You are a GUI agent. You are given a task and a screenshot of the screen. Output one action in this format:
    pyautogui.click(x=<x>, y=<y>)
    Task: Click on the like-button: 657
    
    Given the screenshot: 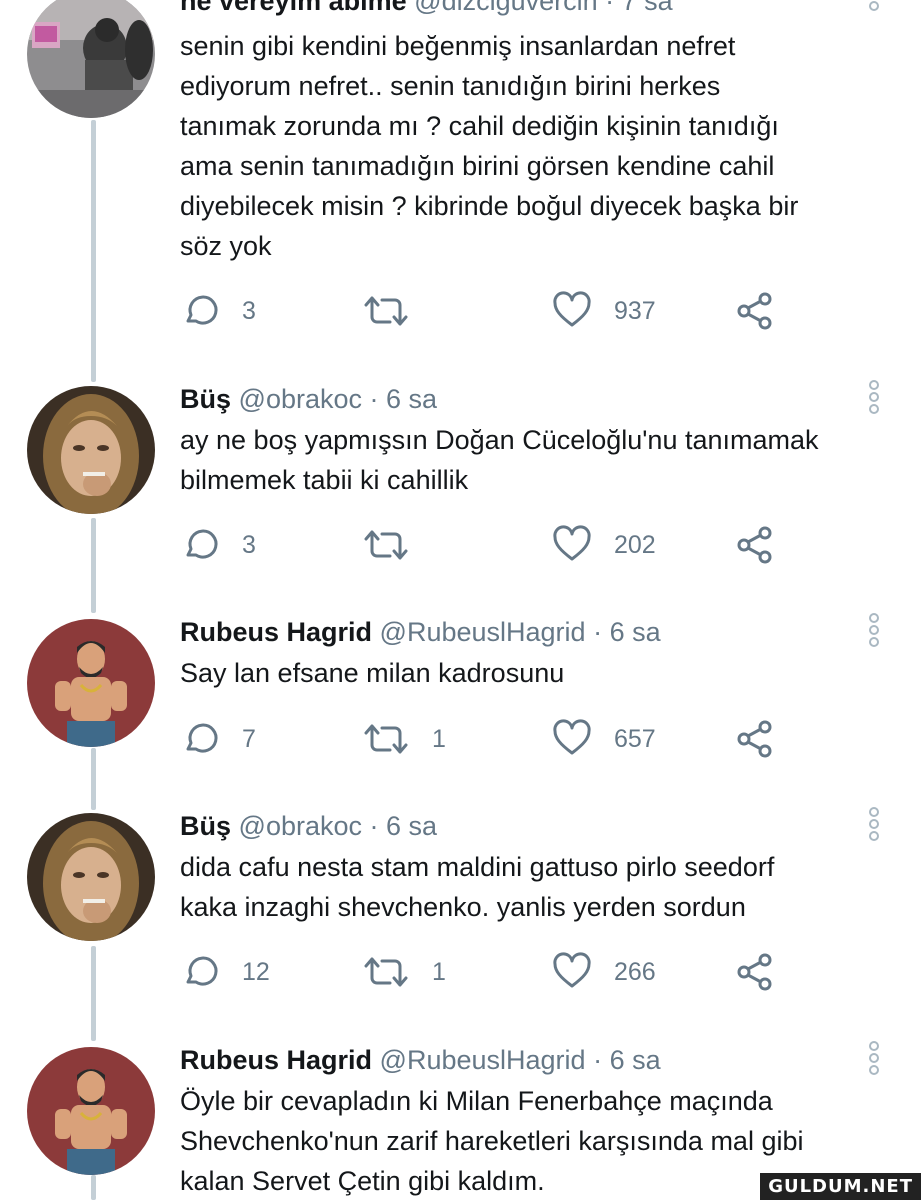 What is the action you would take?
    pyautogui.click(x=604, y=739)
    